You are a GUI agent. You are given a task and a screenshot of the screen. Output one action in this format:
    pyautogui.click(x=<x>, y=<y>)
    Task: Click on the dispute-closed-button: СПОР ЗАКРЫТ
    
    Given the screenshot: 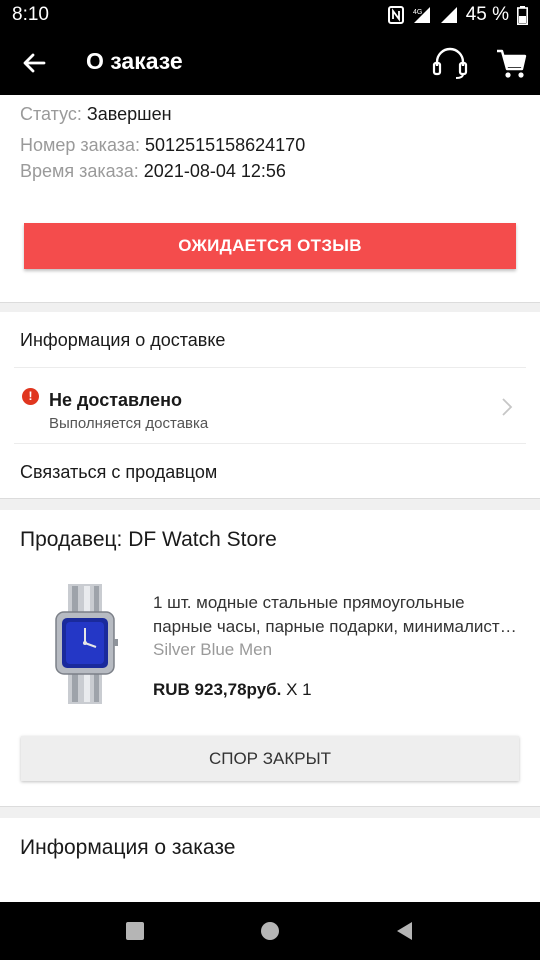 What is the action you would take?
    pyautogui.click(x=270, y=758)
    